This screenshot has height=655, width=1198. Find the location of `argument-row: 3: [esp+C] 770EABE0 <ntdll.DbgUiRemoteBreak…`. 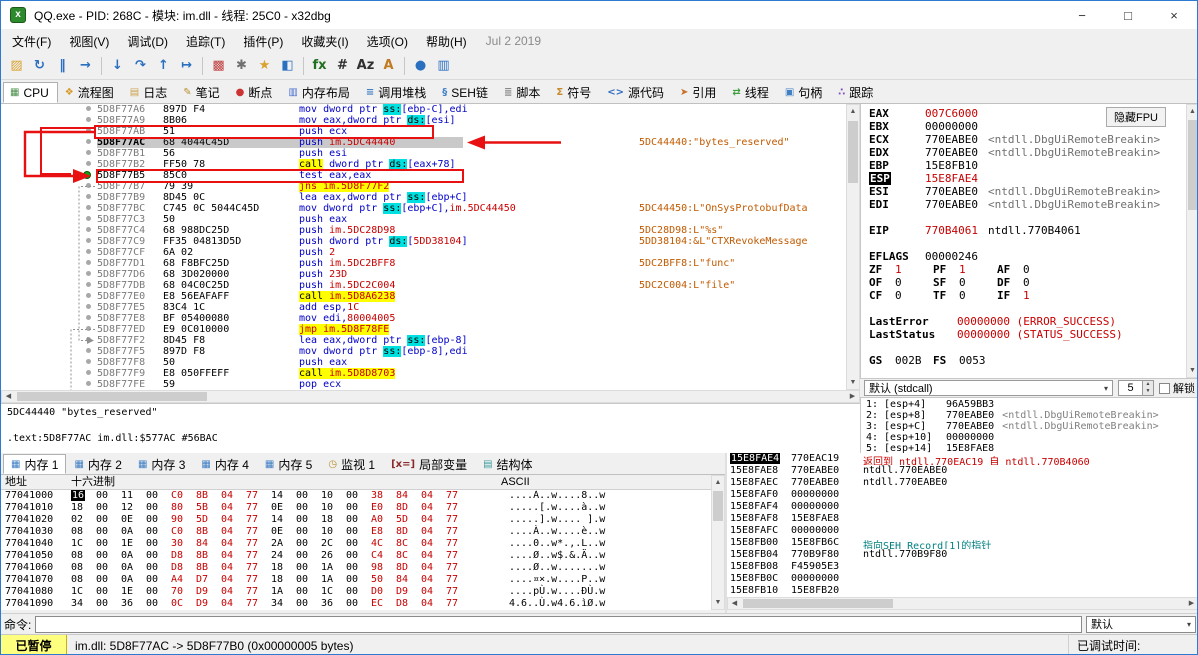

argument-row: 3: [esp+C] 770EABE0 <ntdll.DbgUiRemoteBreak… is located at coordinates (1029, 426).